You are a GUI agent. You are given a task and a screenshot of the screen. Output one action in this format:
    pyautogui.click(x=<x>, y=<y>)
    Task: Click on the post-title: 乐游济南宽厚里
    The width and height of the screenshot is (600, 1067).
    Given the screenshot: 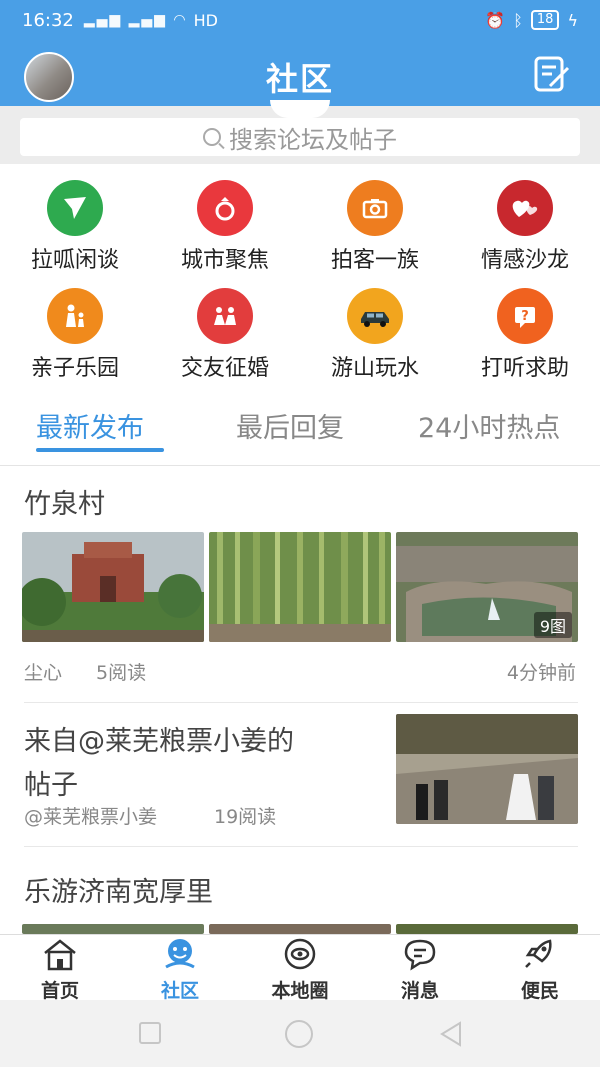 What is the action you would take?
    pyautogui.click(x=118, y=889)
    